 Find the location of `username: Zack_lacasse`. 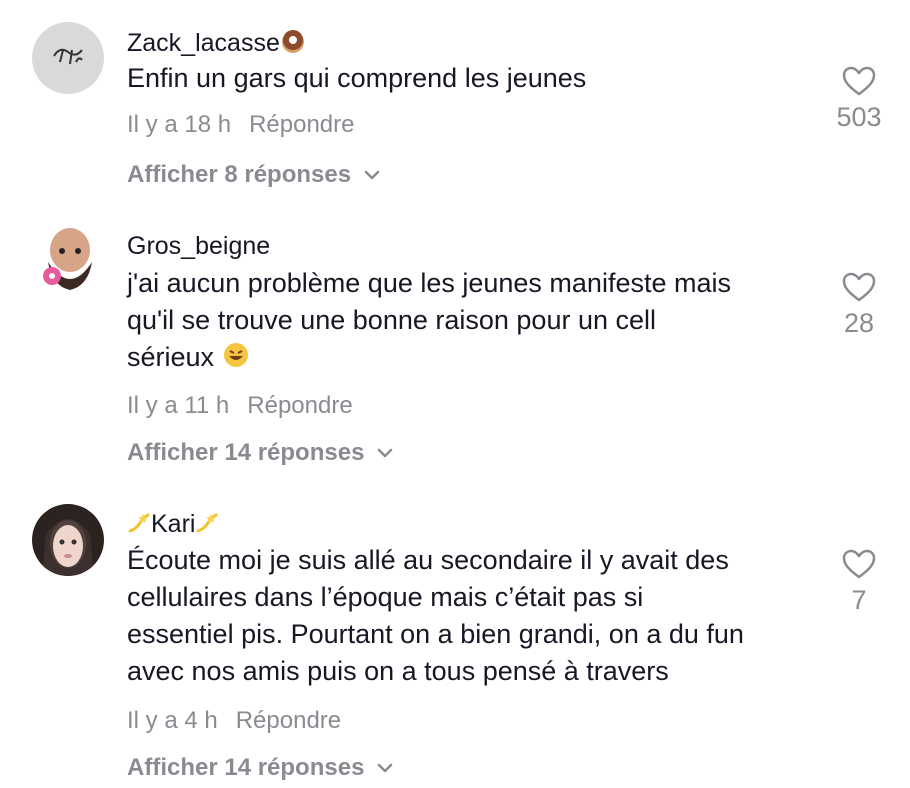

username: Zack_lacasse is located at coordinates (216, 44).